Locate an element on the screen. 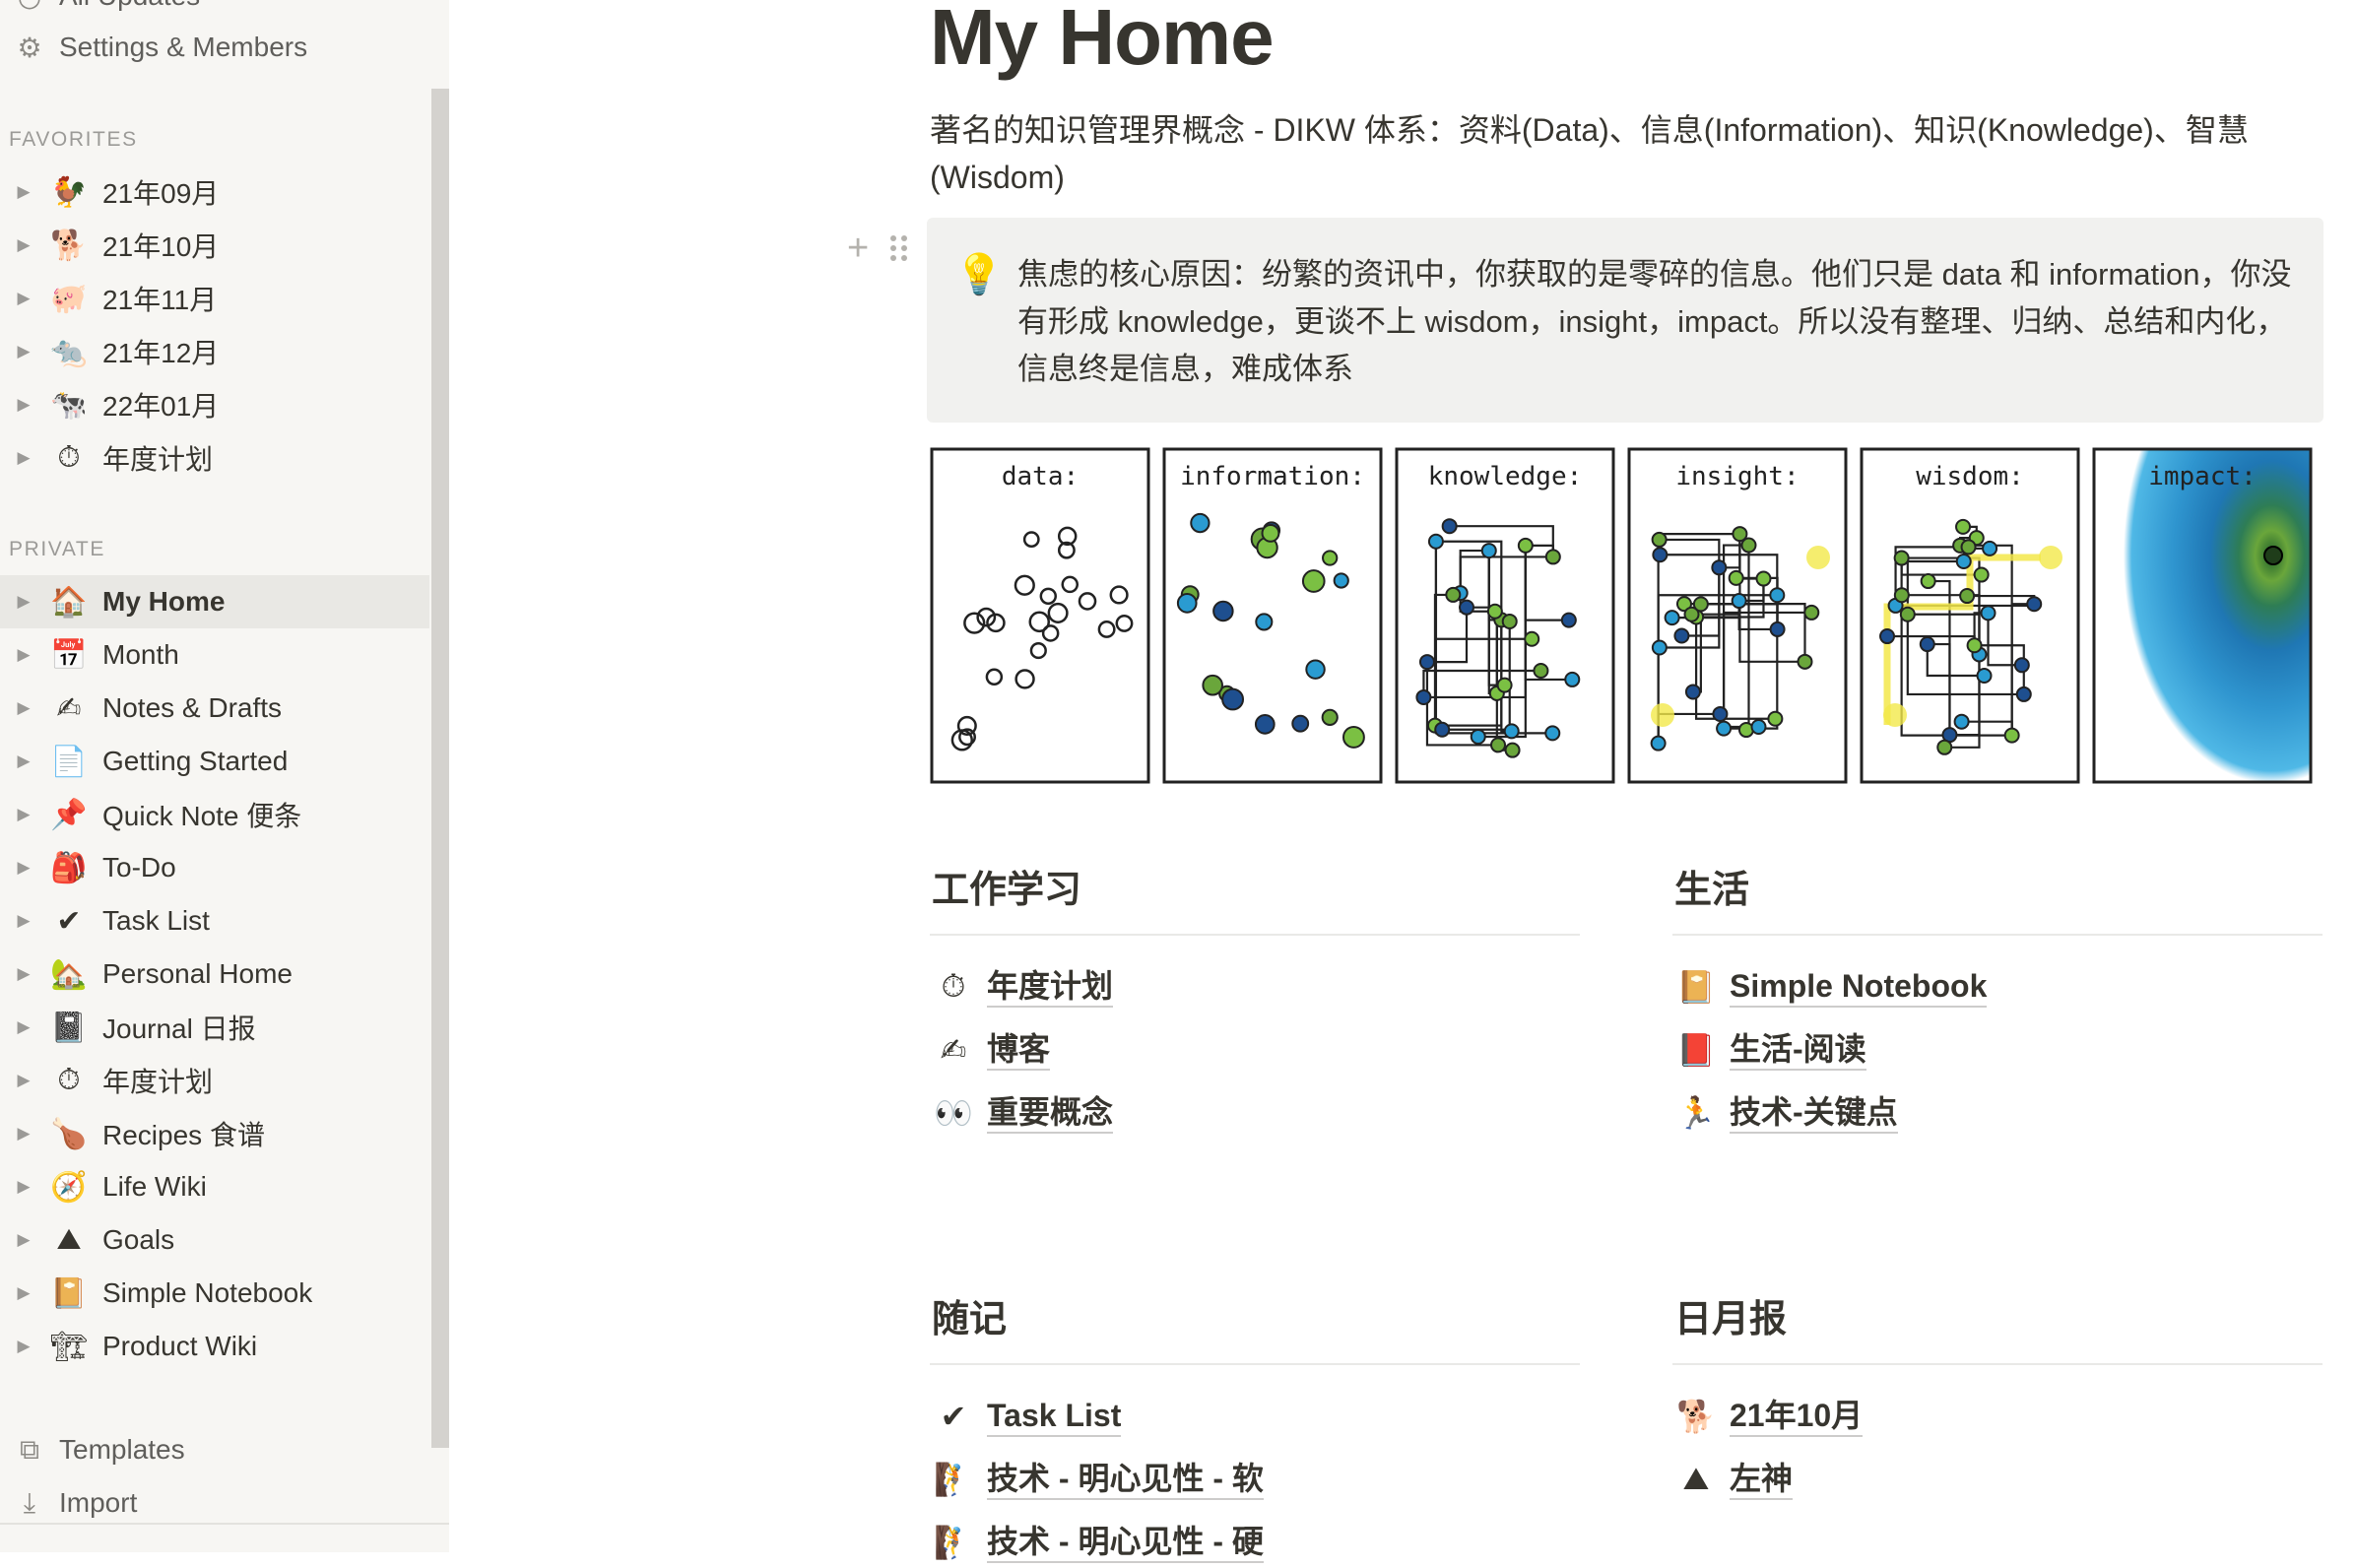  page-link: 👀 重要概念 is located at coordinates (1024, 1113).